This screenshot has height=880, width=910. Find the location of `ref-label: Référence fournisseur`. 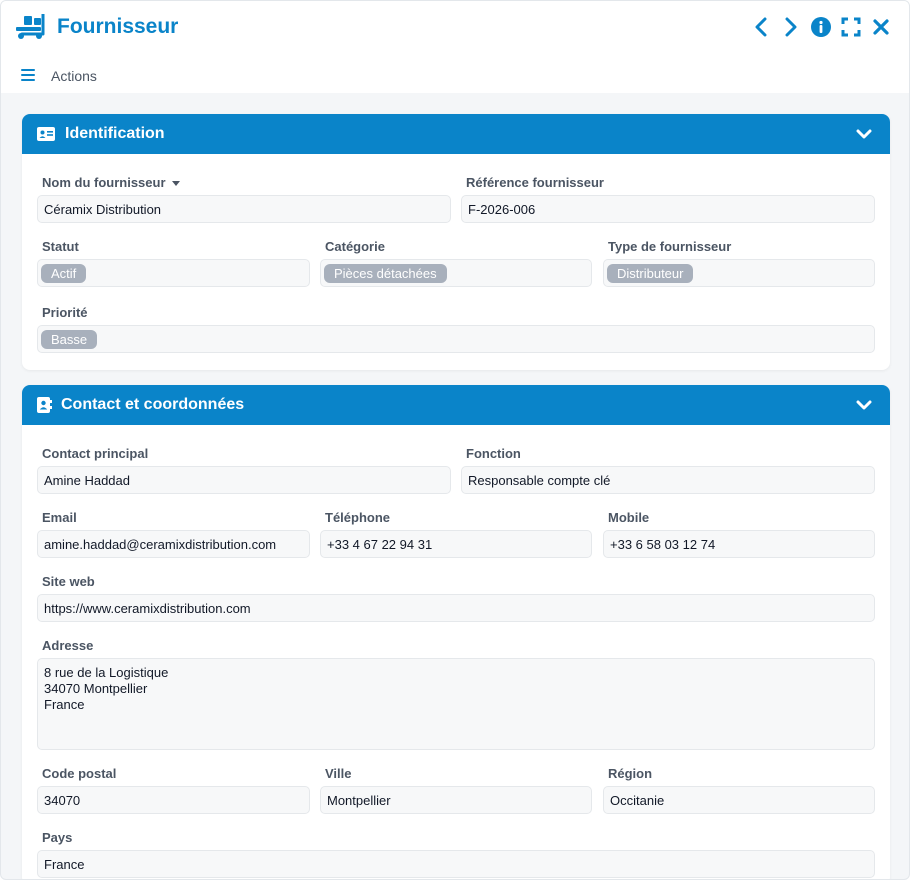

ref-label: Référence fournisseur is located at coordinates (535, 182).